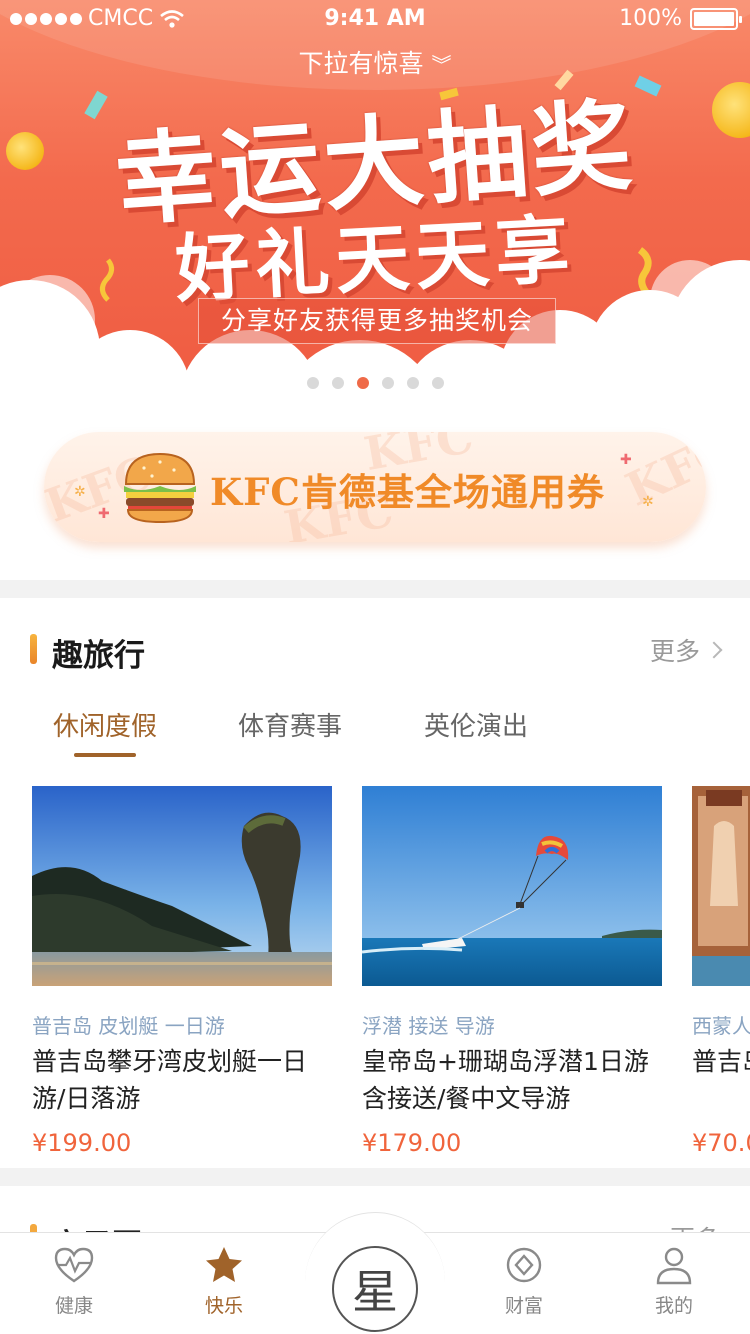 This screenshot has height=1334, width=750. Describe the element at coordinates (721, 1061) in the screenshot. I see `card-title: 普吉岛·Sim` at that location.